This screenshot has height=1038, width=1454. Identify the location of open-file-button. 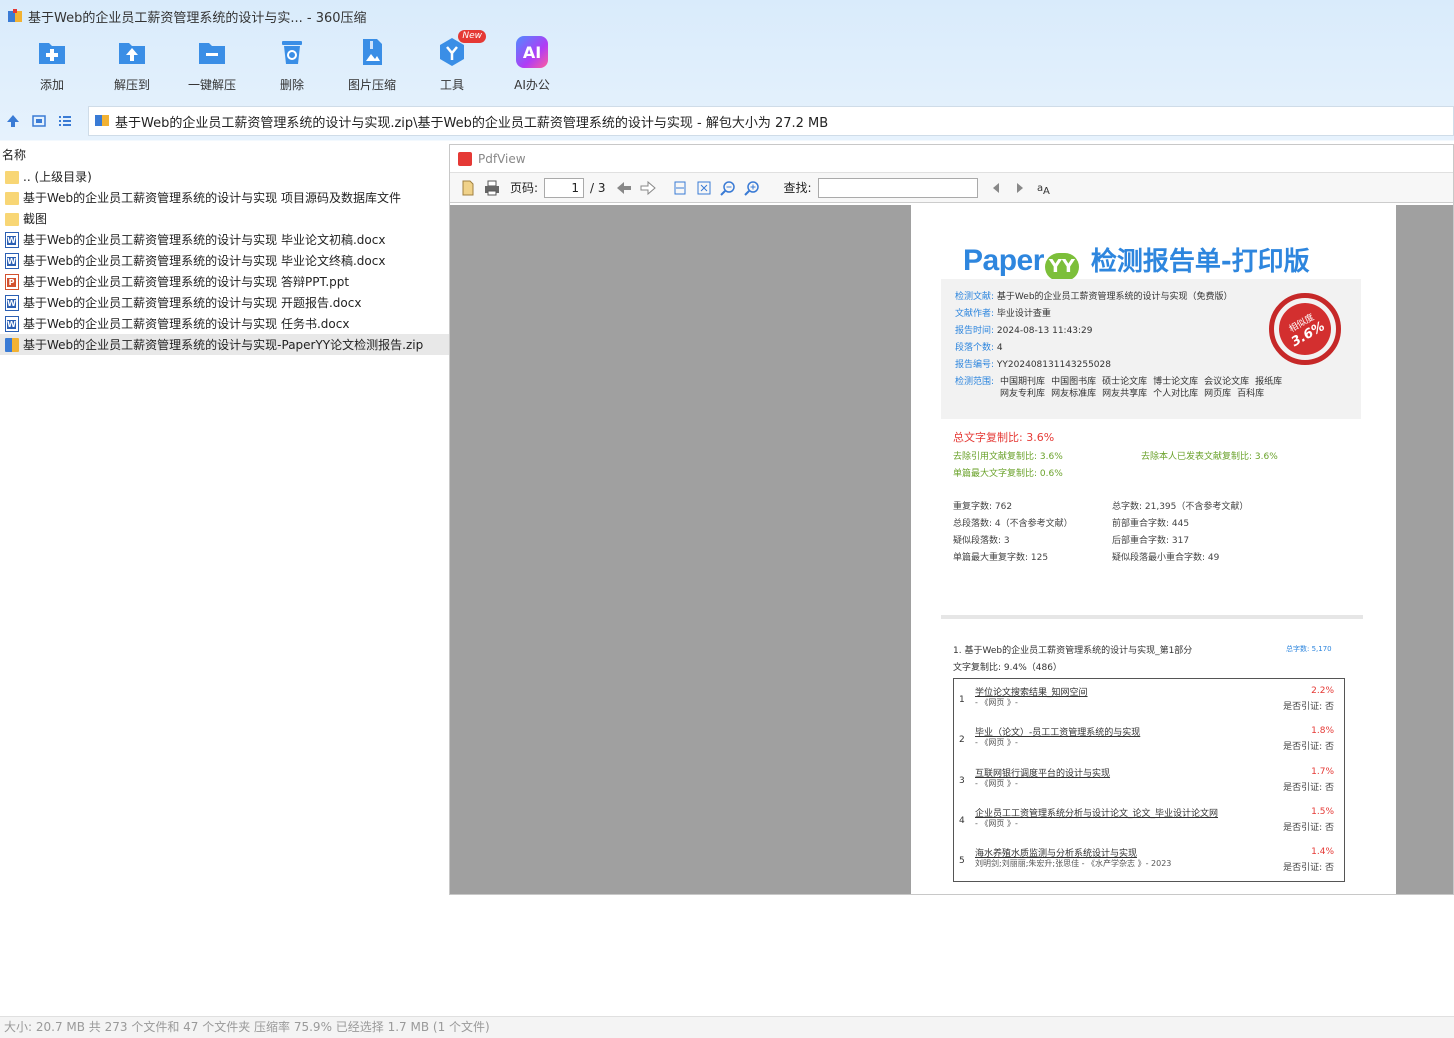
(468, 188).